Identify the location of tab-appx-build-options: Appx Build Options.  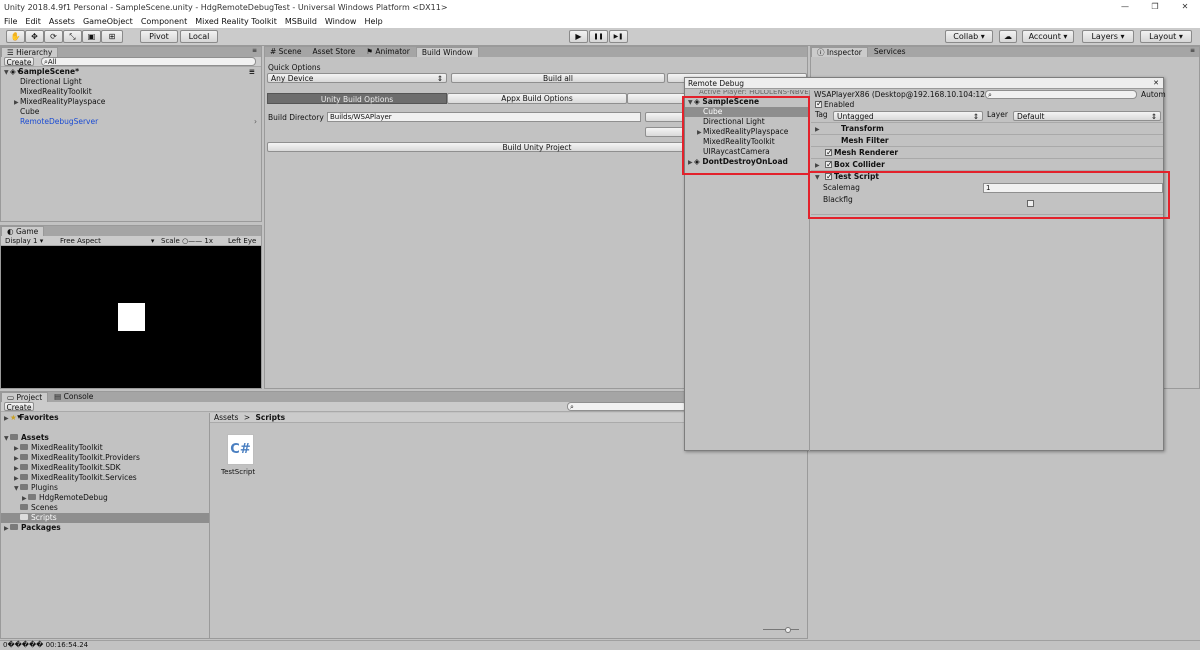
(537, 98).